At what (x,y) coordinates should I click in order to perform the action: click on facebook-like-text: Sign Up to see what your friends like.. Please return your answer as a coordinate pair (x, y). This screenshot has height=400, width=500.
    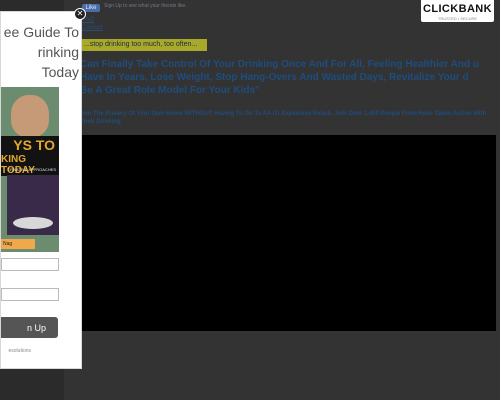
    Looking at the image, I should click on (145, 6).